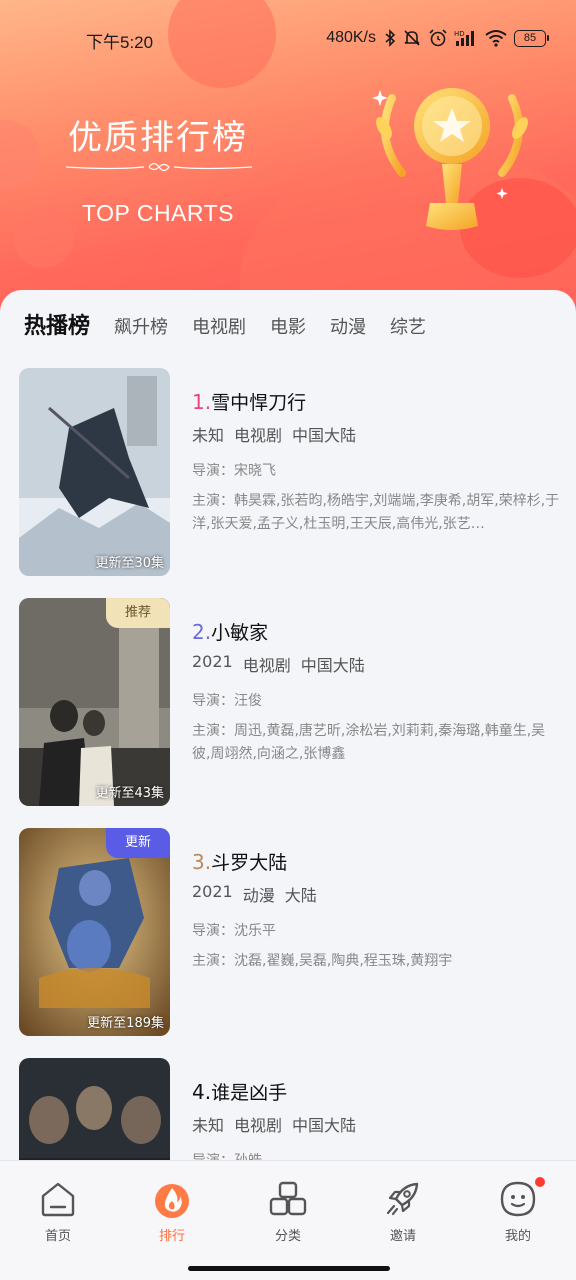 The height and width of the screenshot is (1280, 576). I want to click on item-title: 4.谁是凶手, so click(377, 1091).